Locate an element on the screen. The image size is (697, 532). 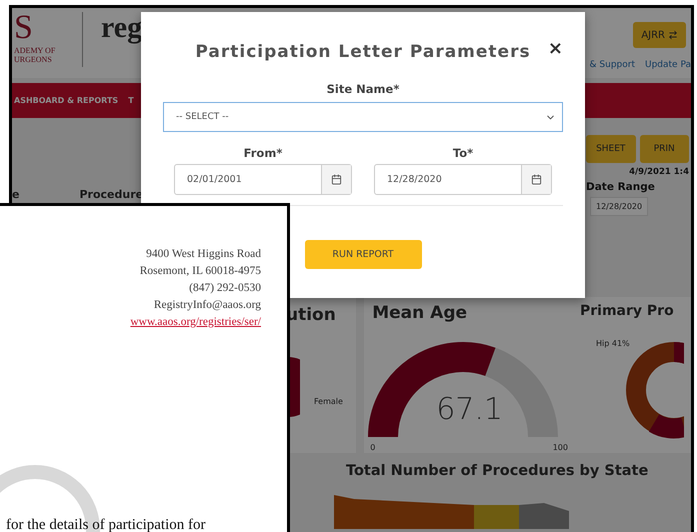
letter-text: for the details of participation for is located at coordinates (106, 524).